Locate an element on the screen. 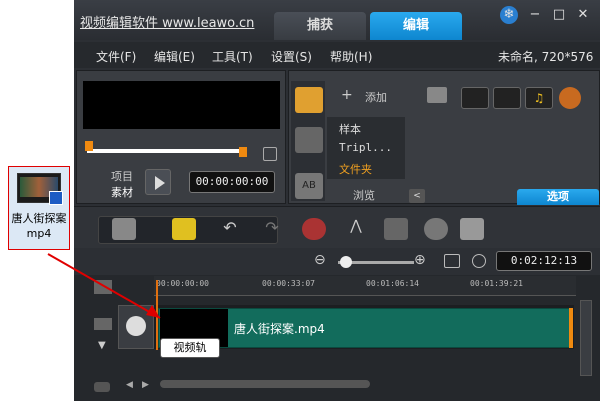  subtitle-icon is located at coordinates (472, 229).